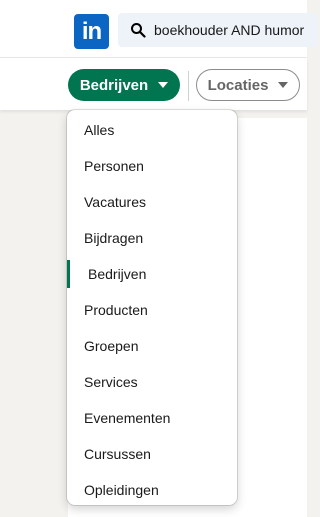 The image size is (320, 517). Describe the element at coordinates (229, 30) in the screenshot. I see `search-input: boekhouder AND humor` at that location.